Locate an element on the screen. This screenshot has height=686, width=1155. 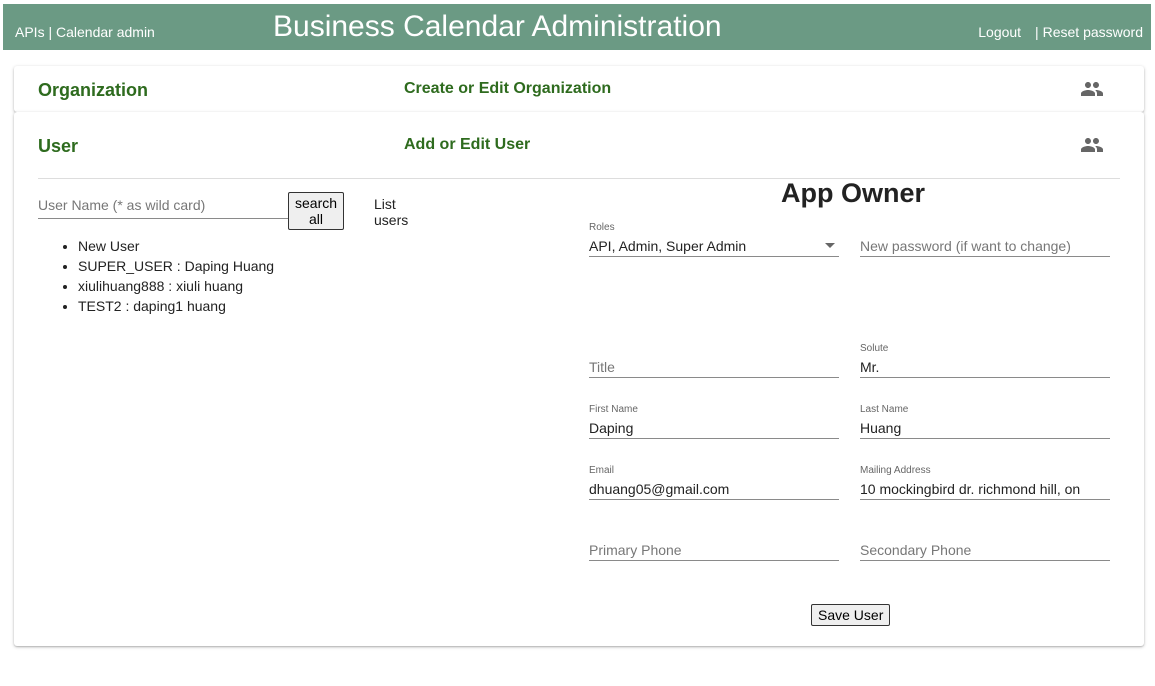
header-account-links: Logout | Reset password is located at coordinates (1060, 32).